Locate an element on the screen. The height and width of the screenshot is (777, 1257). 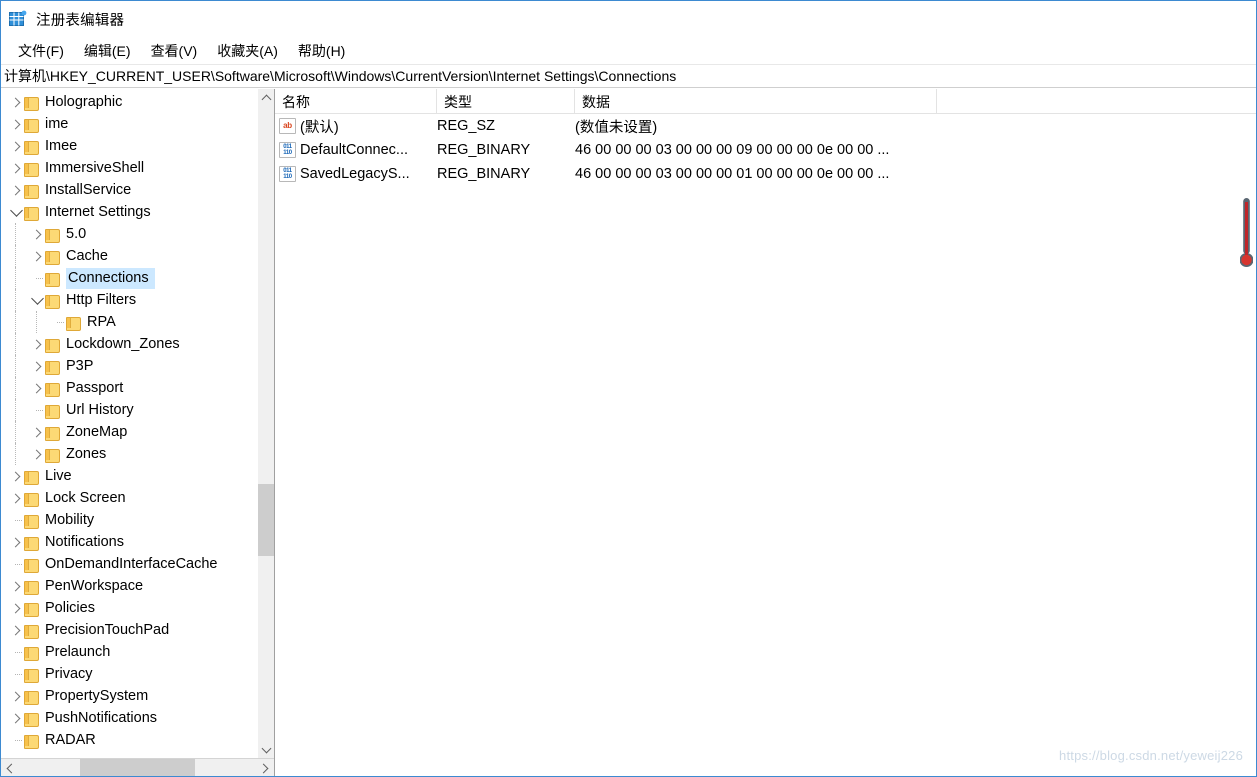
watermark-text: https://blog.csdn.net/yeweij226 is located at coordinates (1151, 755).